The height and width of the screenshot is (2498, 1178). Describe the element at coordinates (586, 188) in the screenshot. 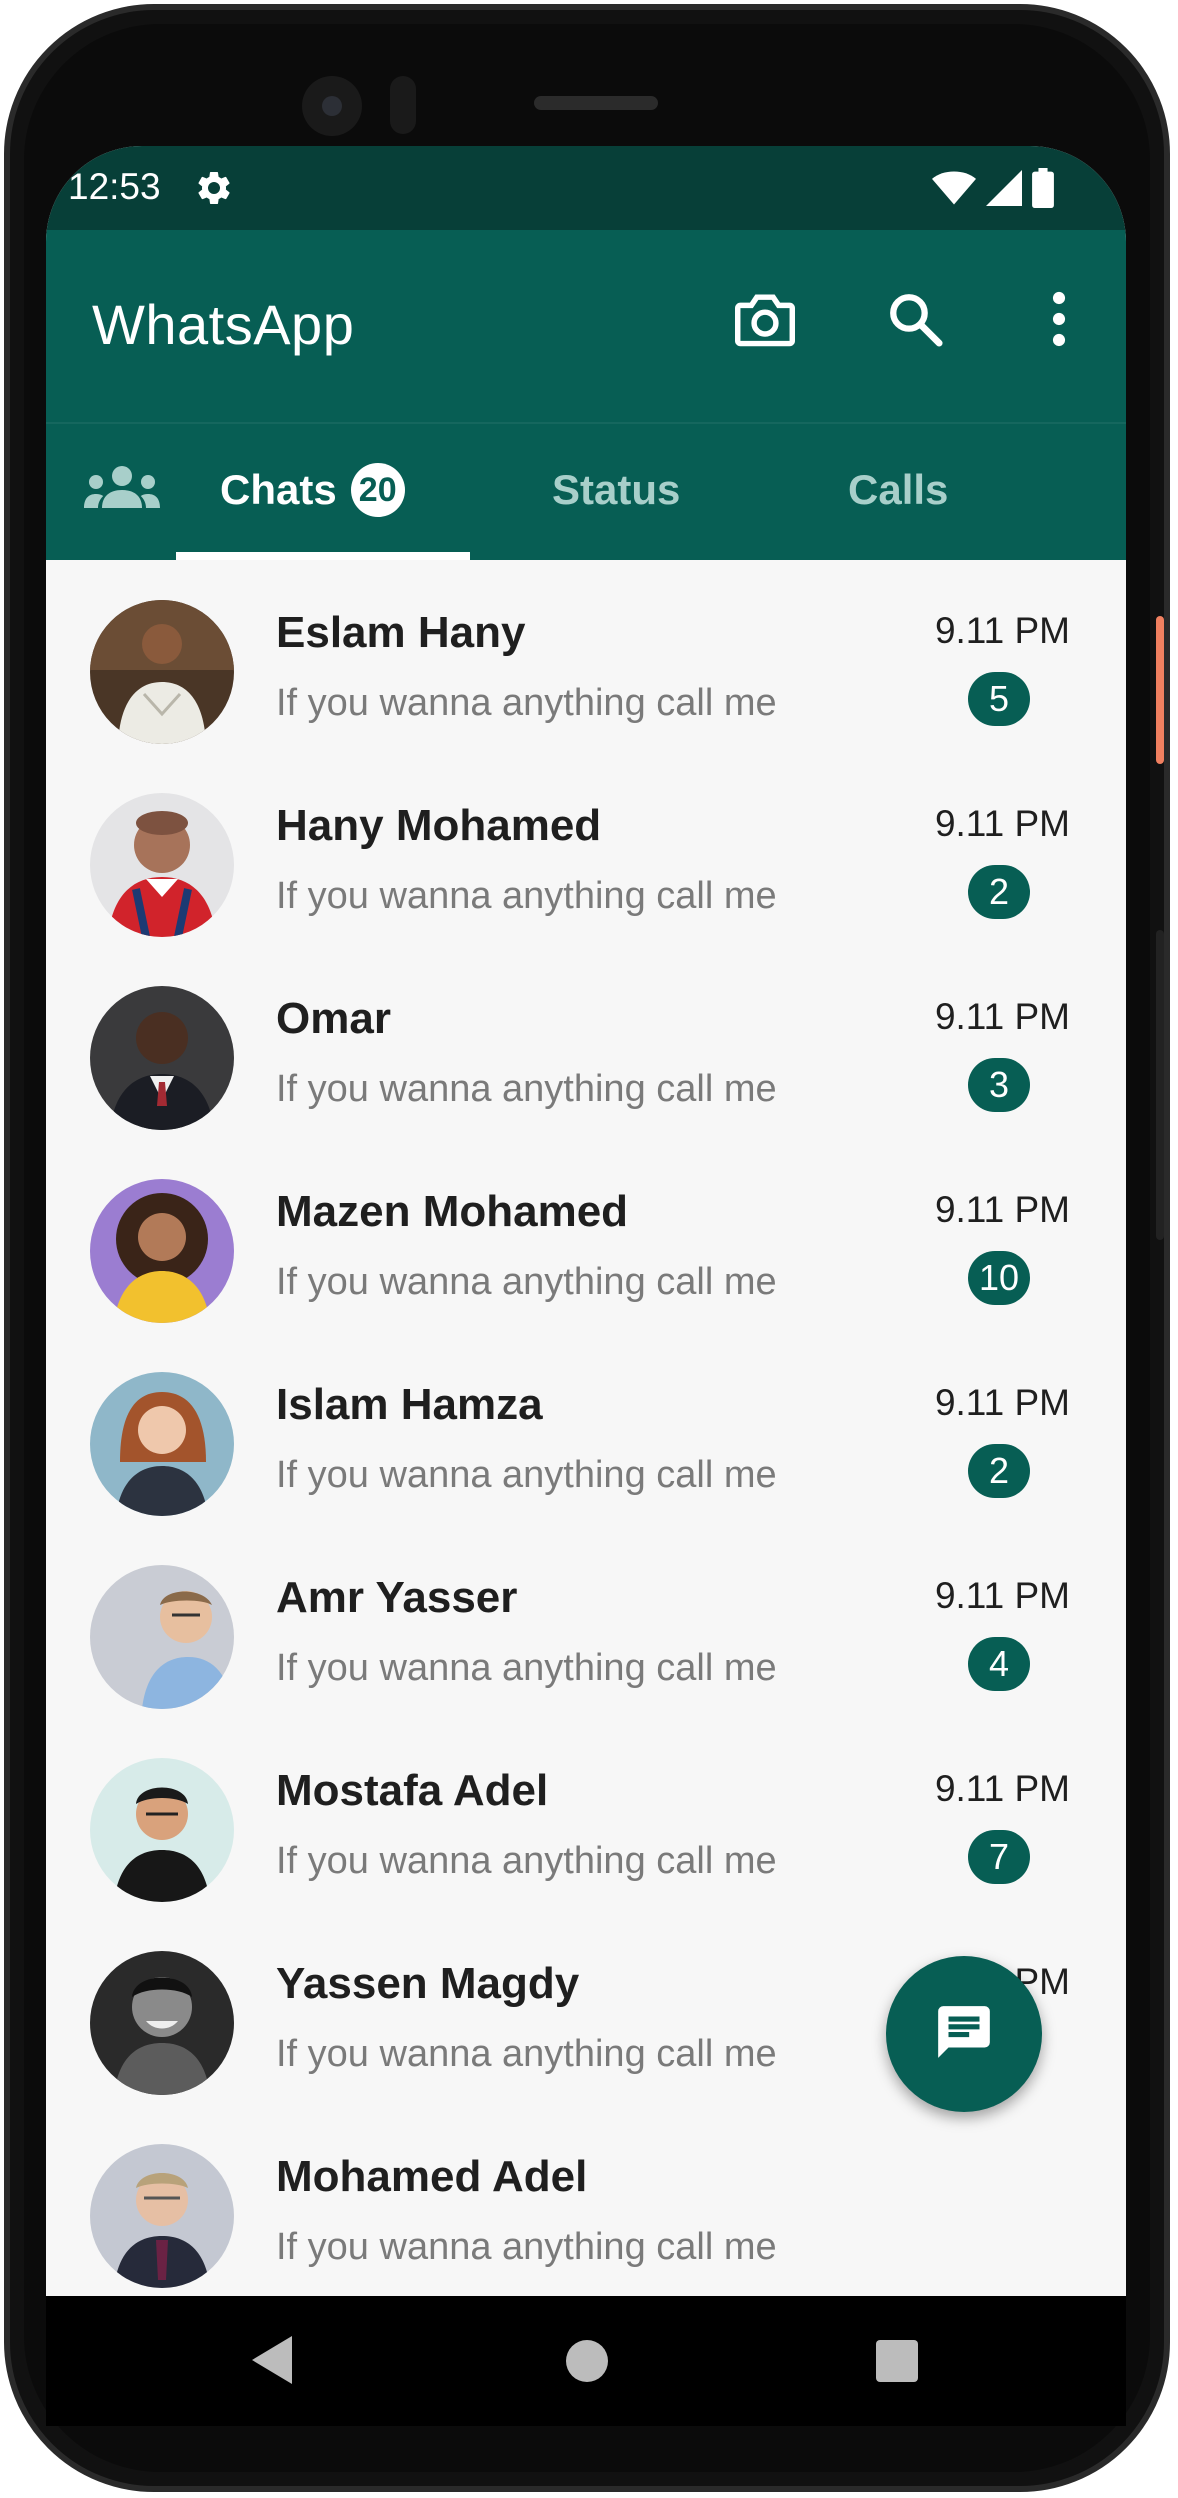

I see `status-bar: 12:53` at that location.